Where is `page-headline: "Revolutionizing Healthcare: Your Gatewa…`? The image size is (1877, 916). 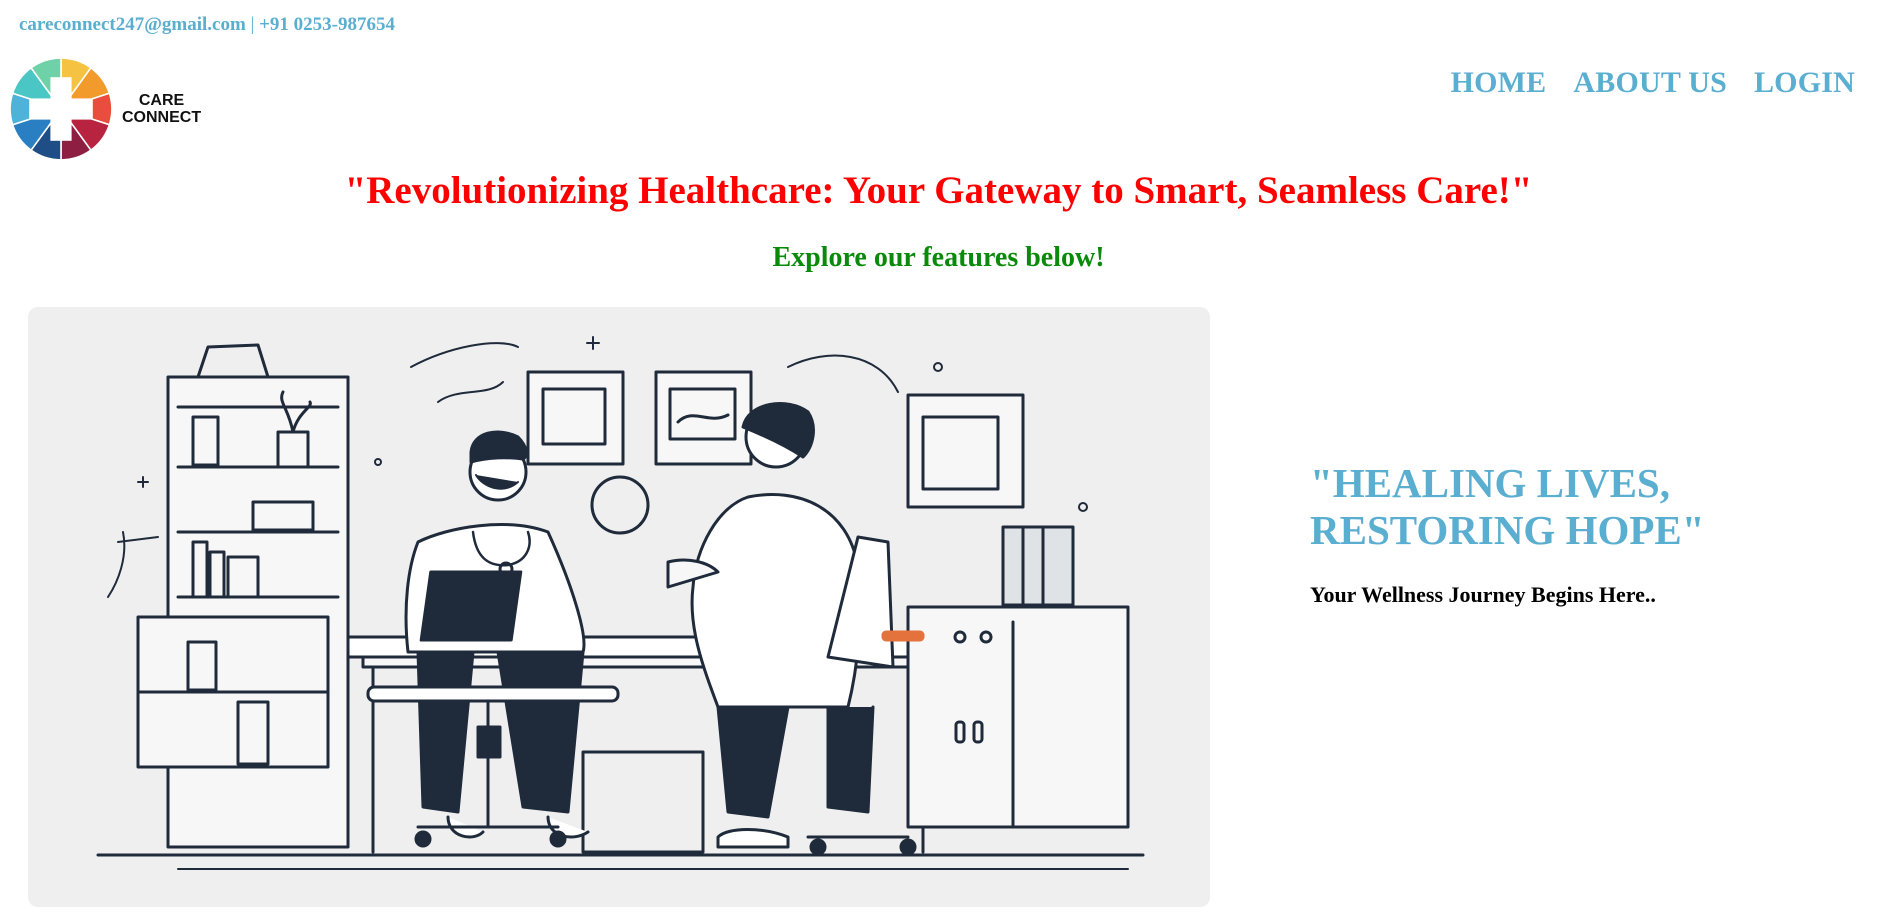 page-headline: "Revolutionizing Healthcare: Your Gatewa… is located at coordinates (938, 190).